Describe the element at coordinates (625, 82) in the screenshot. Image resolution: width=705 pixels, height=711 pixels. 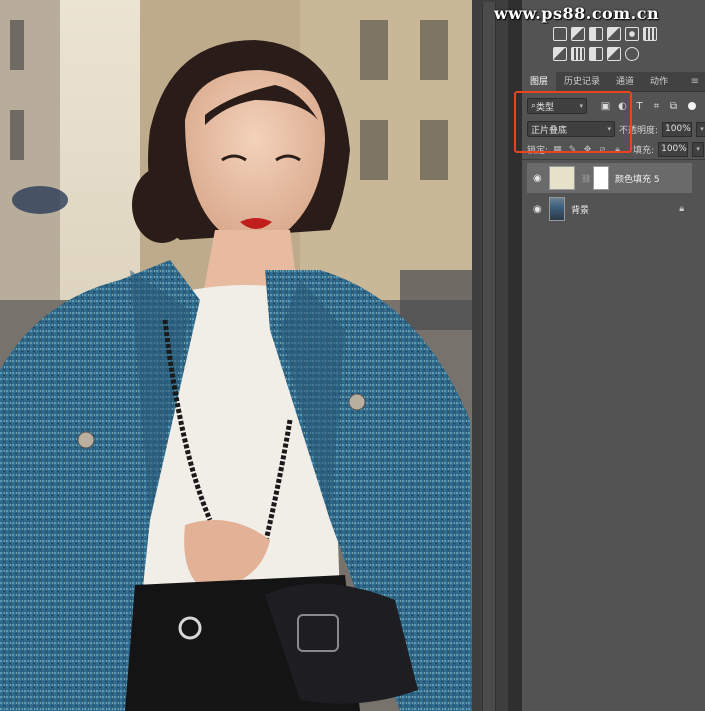
I see `tab-channels: 通道` at that location.